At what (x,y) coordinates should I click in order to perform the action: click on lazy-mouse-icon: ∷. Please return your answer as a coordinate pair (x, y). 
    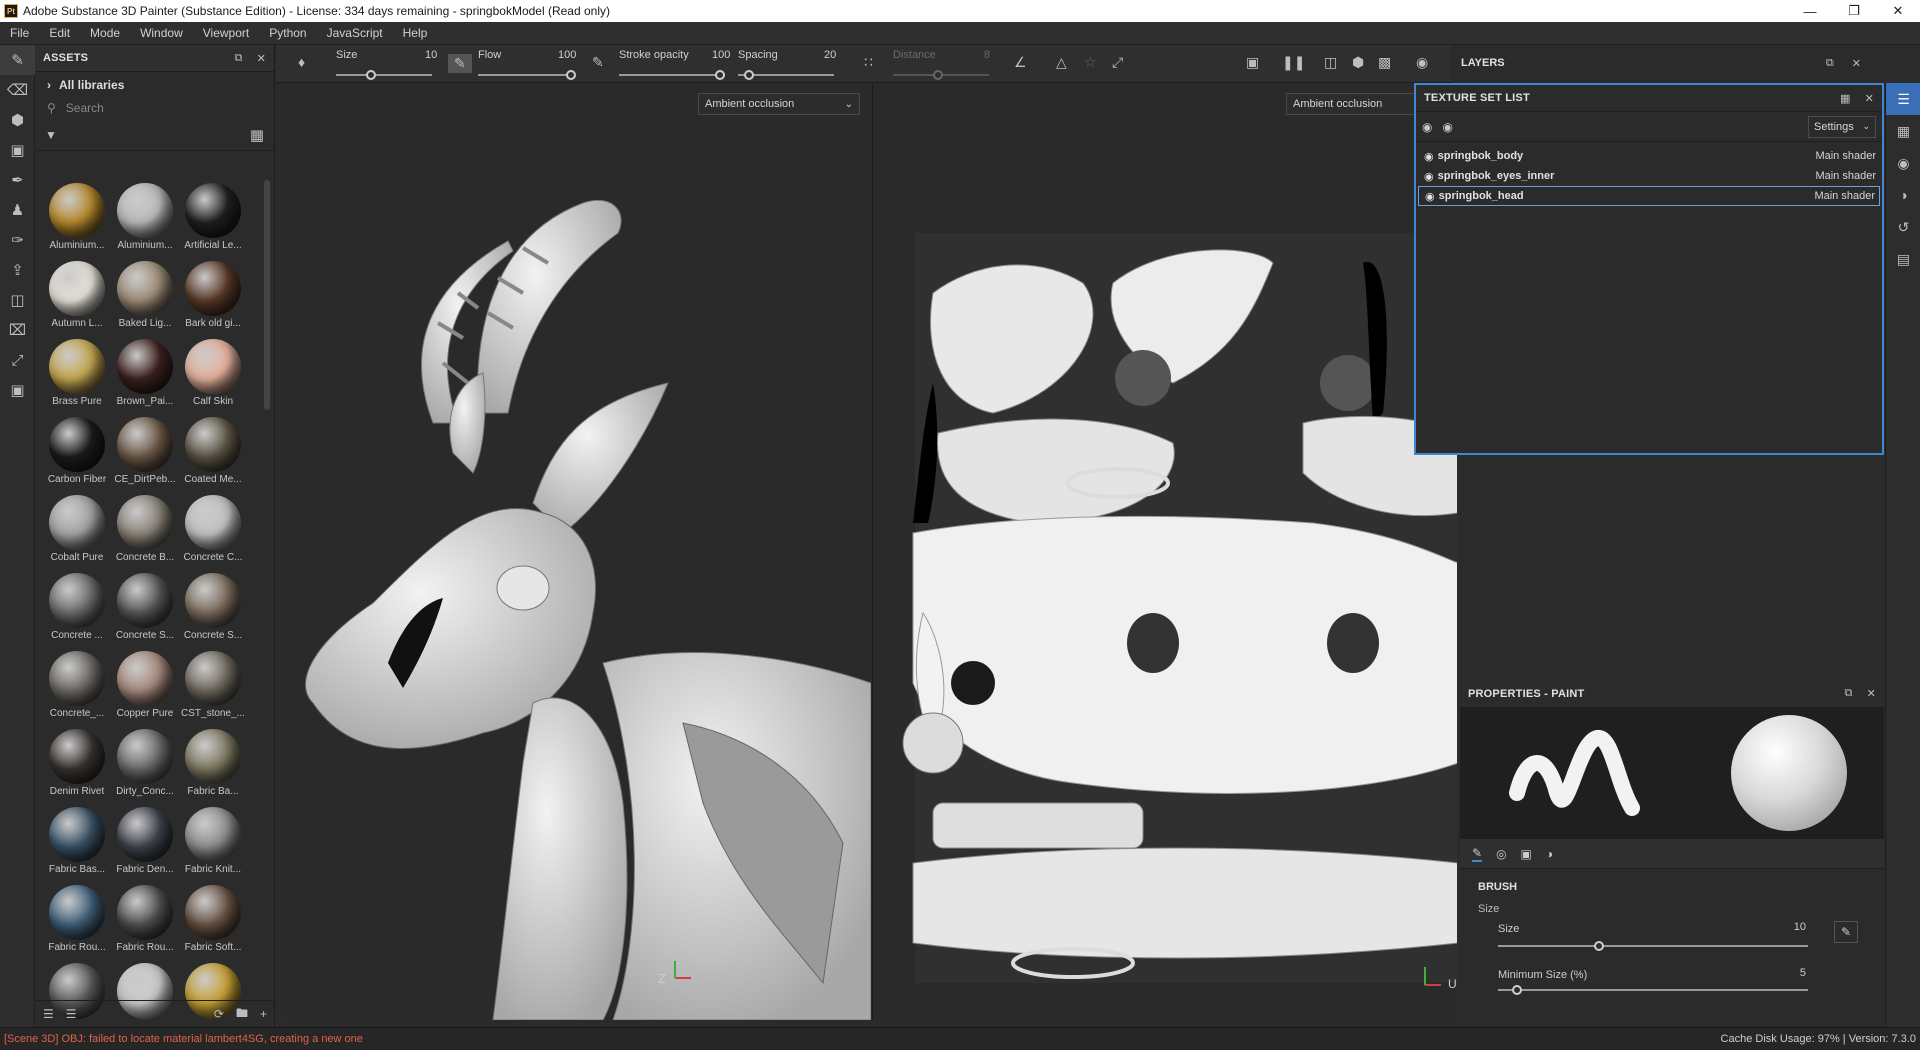
    Looking at the image, I should click on (868, 62).